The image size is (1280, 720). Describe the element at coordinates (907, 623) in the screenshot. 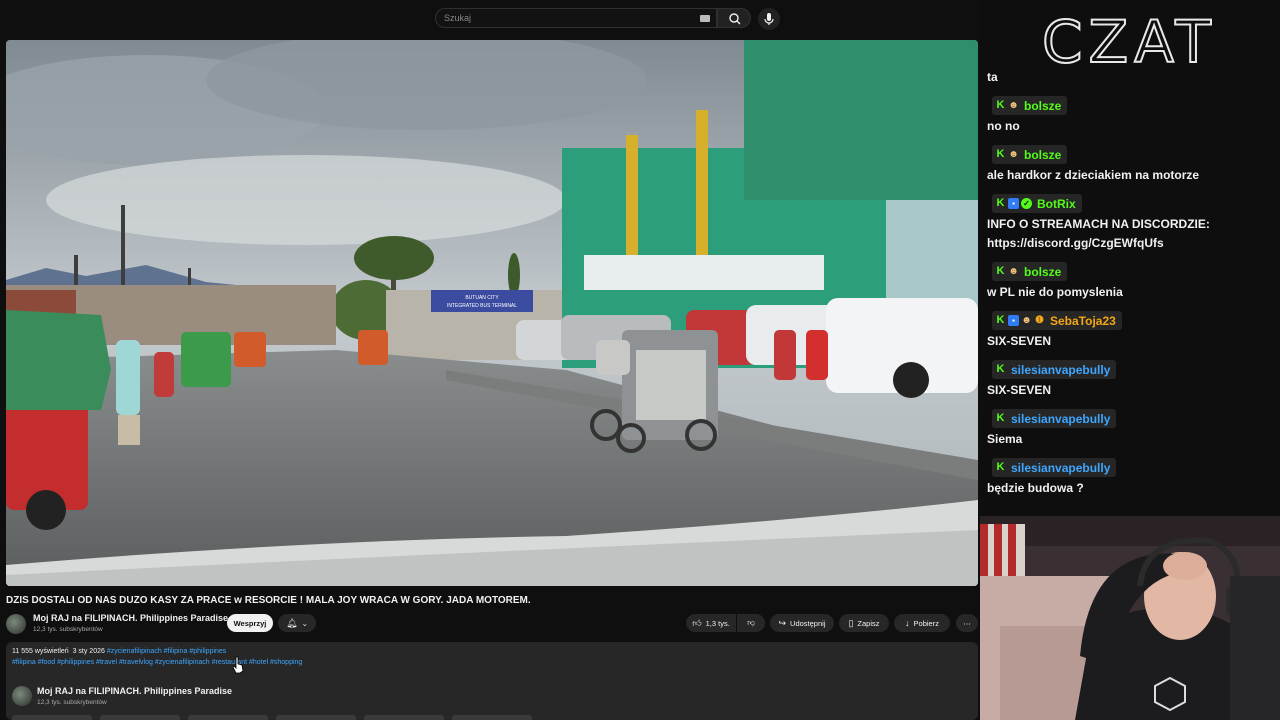

I see `download-icon: ↓` at that location.